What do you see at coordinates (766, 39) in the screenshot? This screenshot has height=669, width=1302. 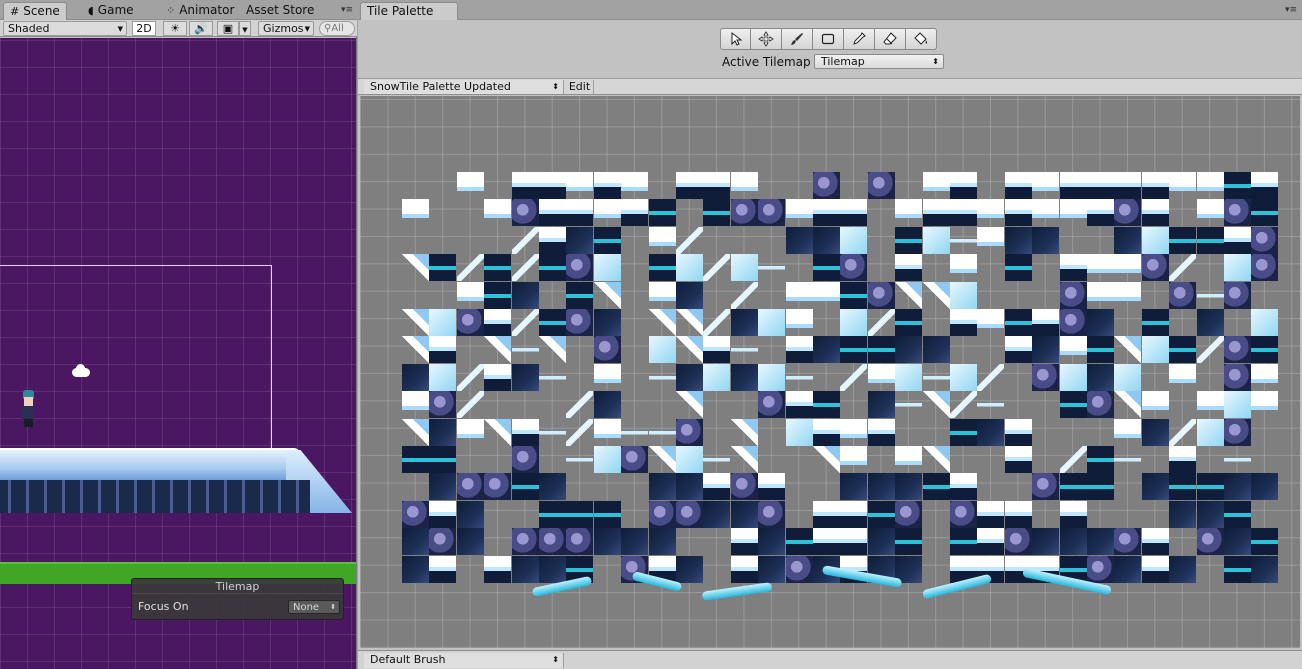 I see `move-tool-button` at bounding box center [766, 39].